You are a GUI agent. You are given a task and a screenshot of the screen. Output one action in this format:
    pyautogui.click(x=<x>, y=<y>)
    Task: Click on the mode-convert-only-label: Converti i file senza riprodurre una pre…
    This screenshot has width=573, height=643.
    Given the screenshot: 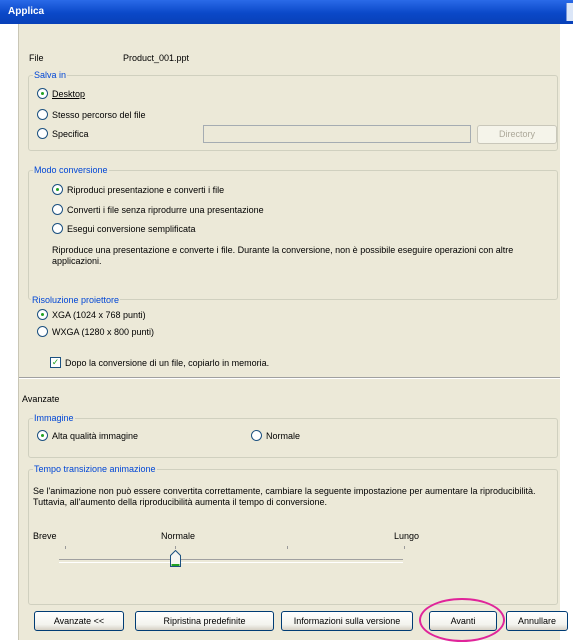 What is the action you would take?
    pyautogui.click(x=165, y=210)
    